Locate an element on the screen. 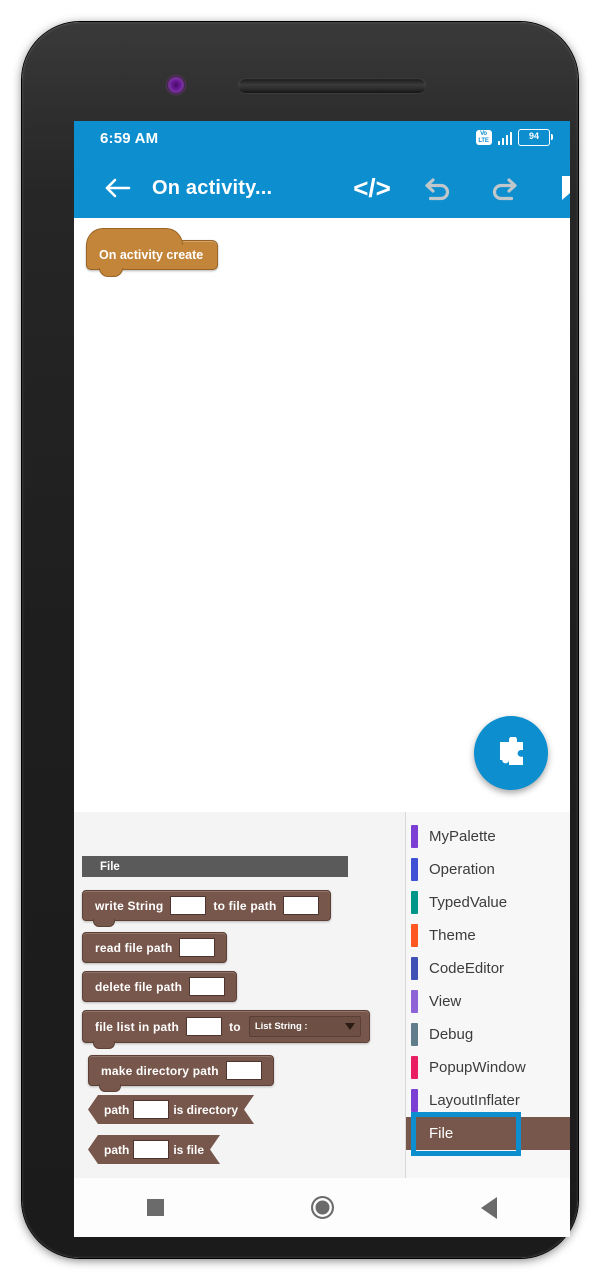 The width and height of the screenshot is (600, 1280). circle-home-icon is located at coordinates (322, 1207).